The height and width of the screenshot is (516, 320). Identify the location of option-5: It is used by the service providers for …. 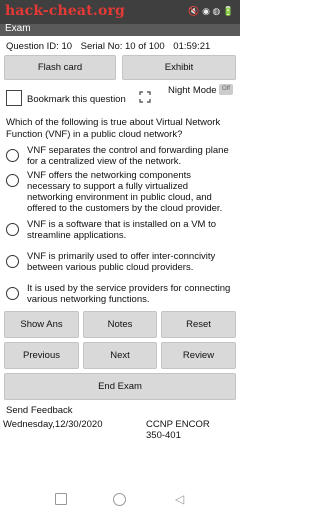
(122, 294).